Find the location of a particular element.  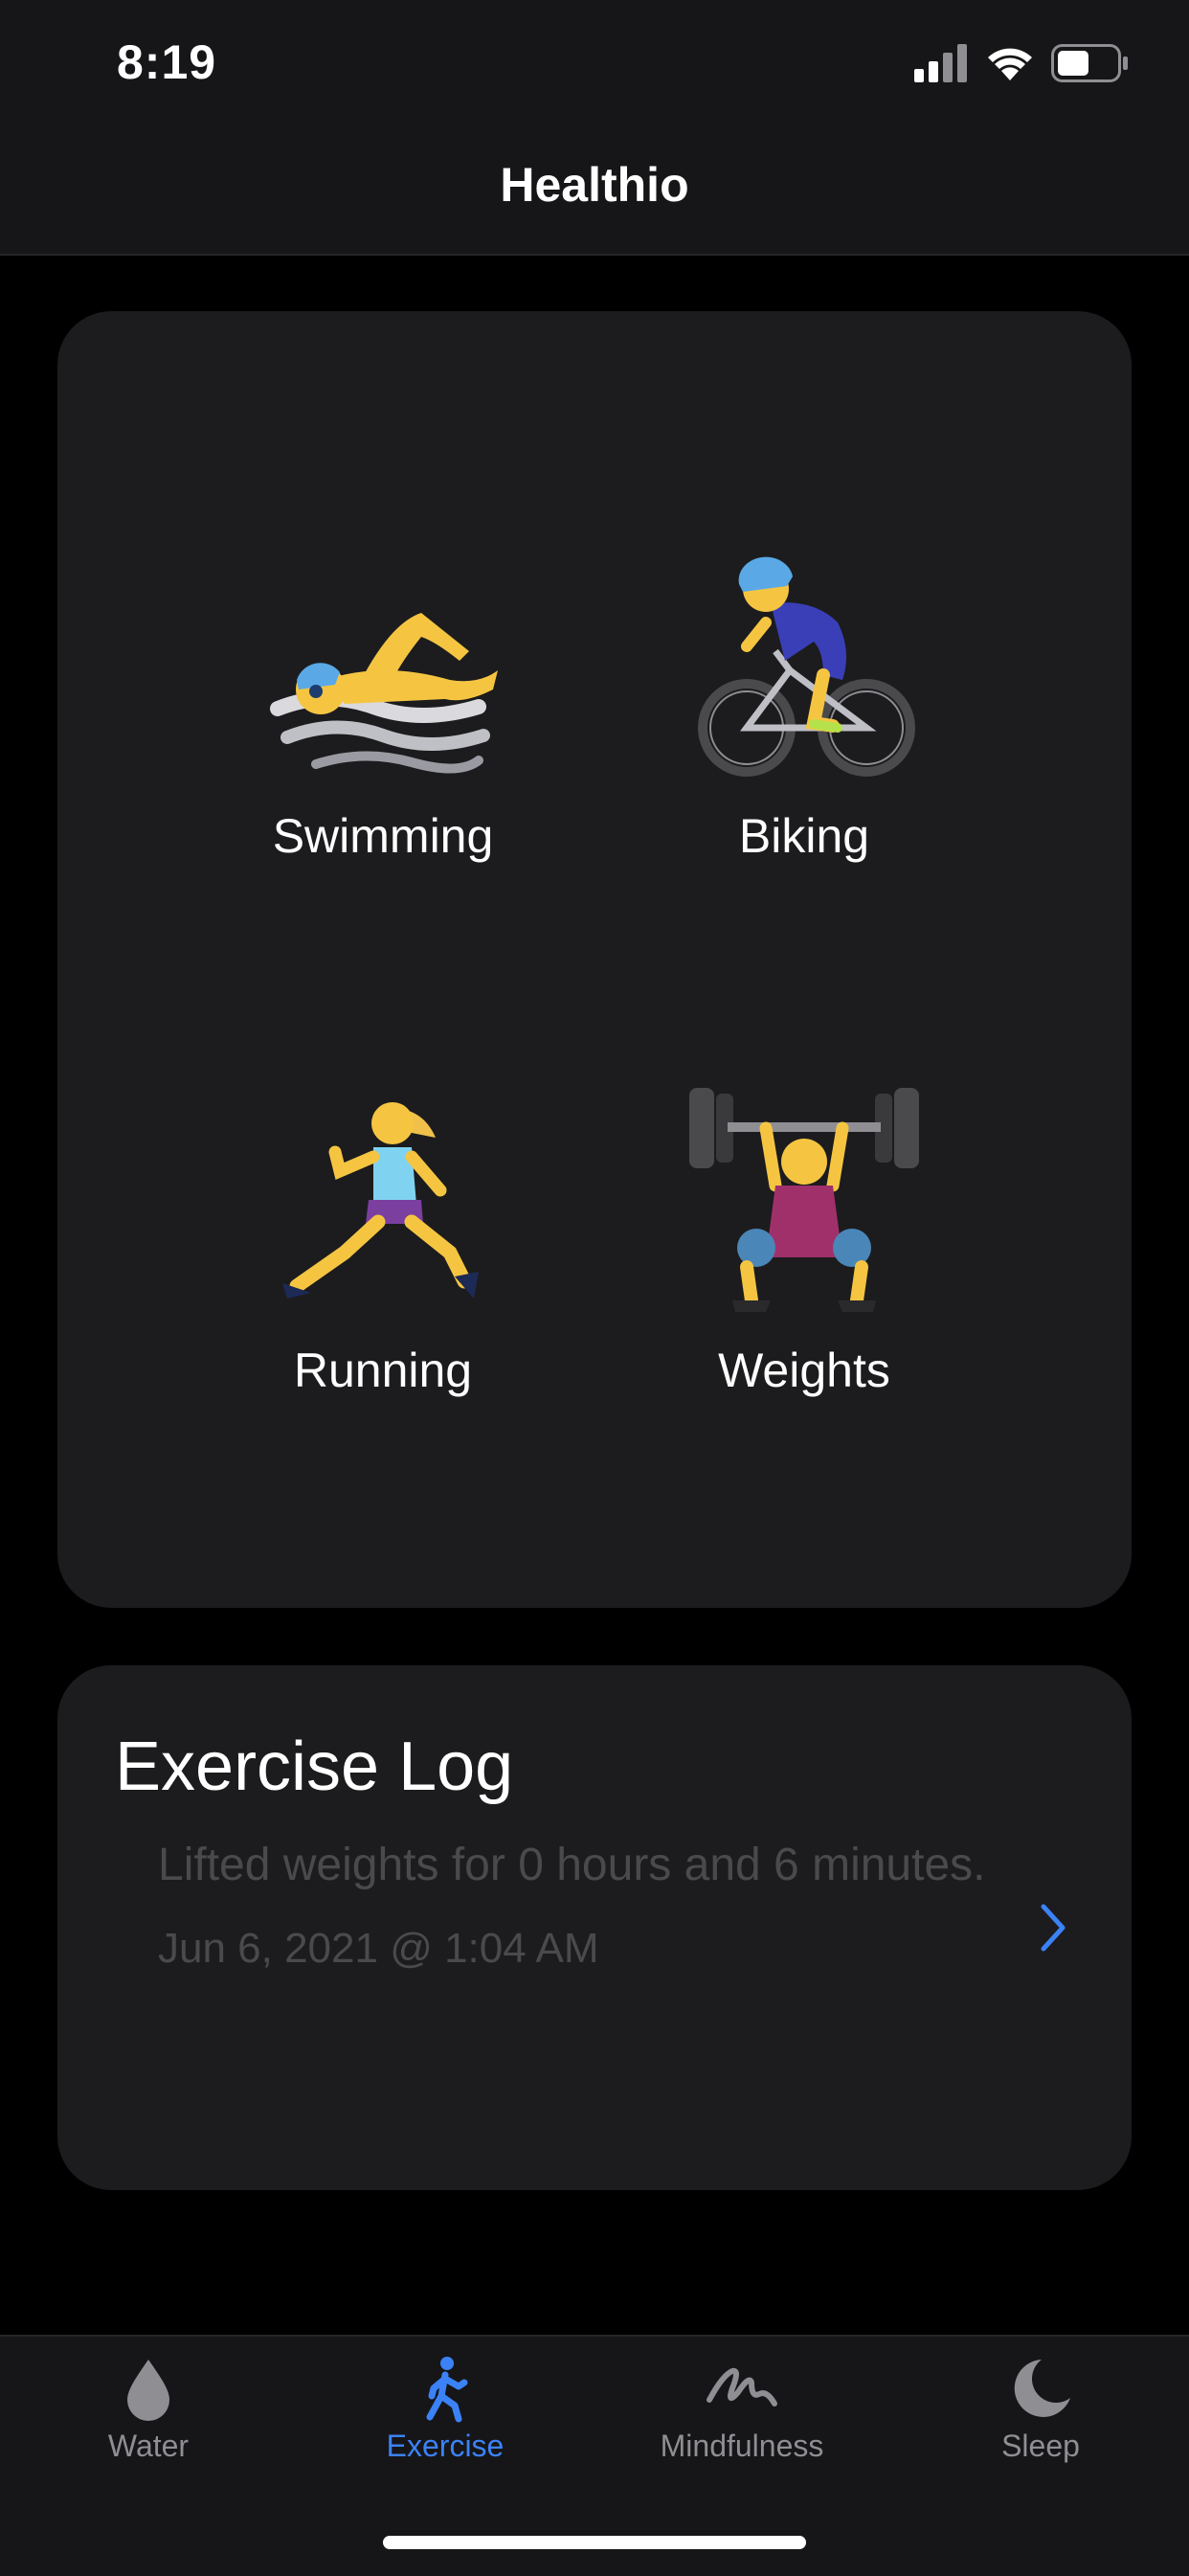

tab-sleep: Sleep is located at coordinates (1040, 2410).